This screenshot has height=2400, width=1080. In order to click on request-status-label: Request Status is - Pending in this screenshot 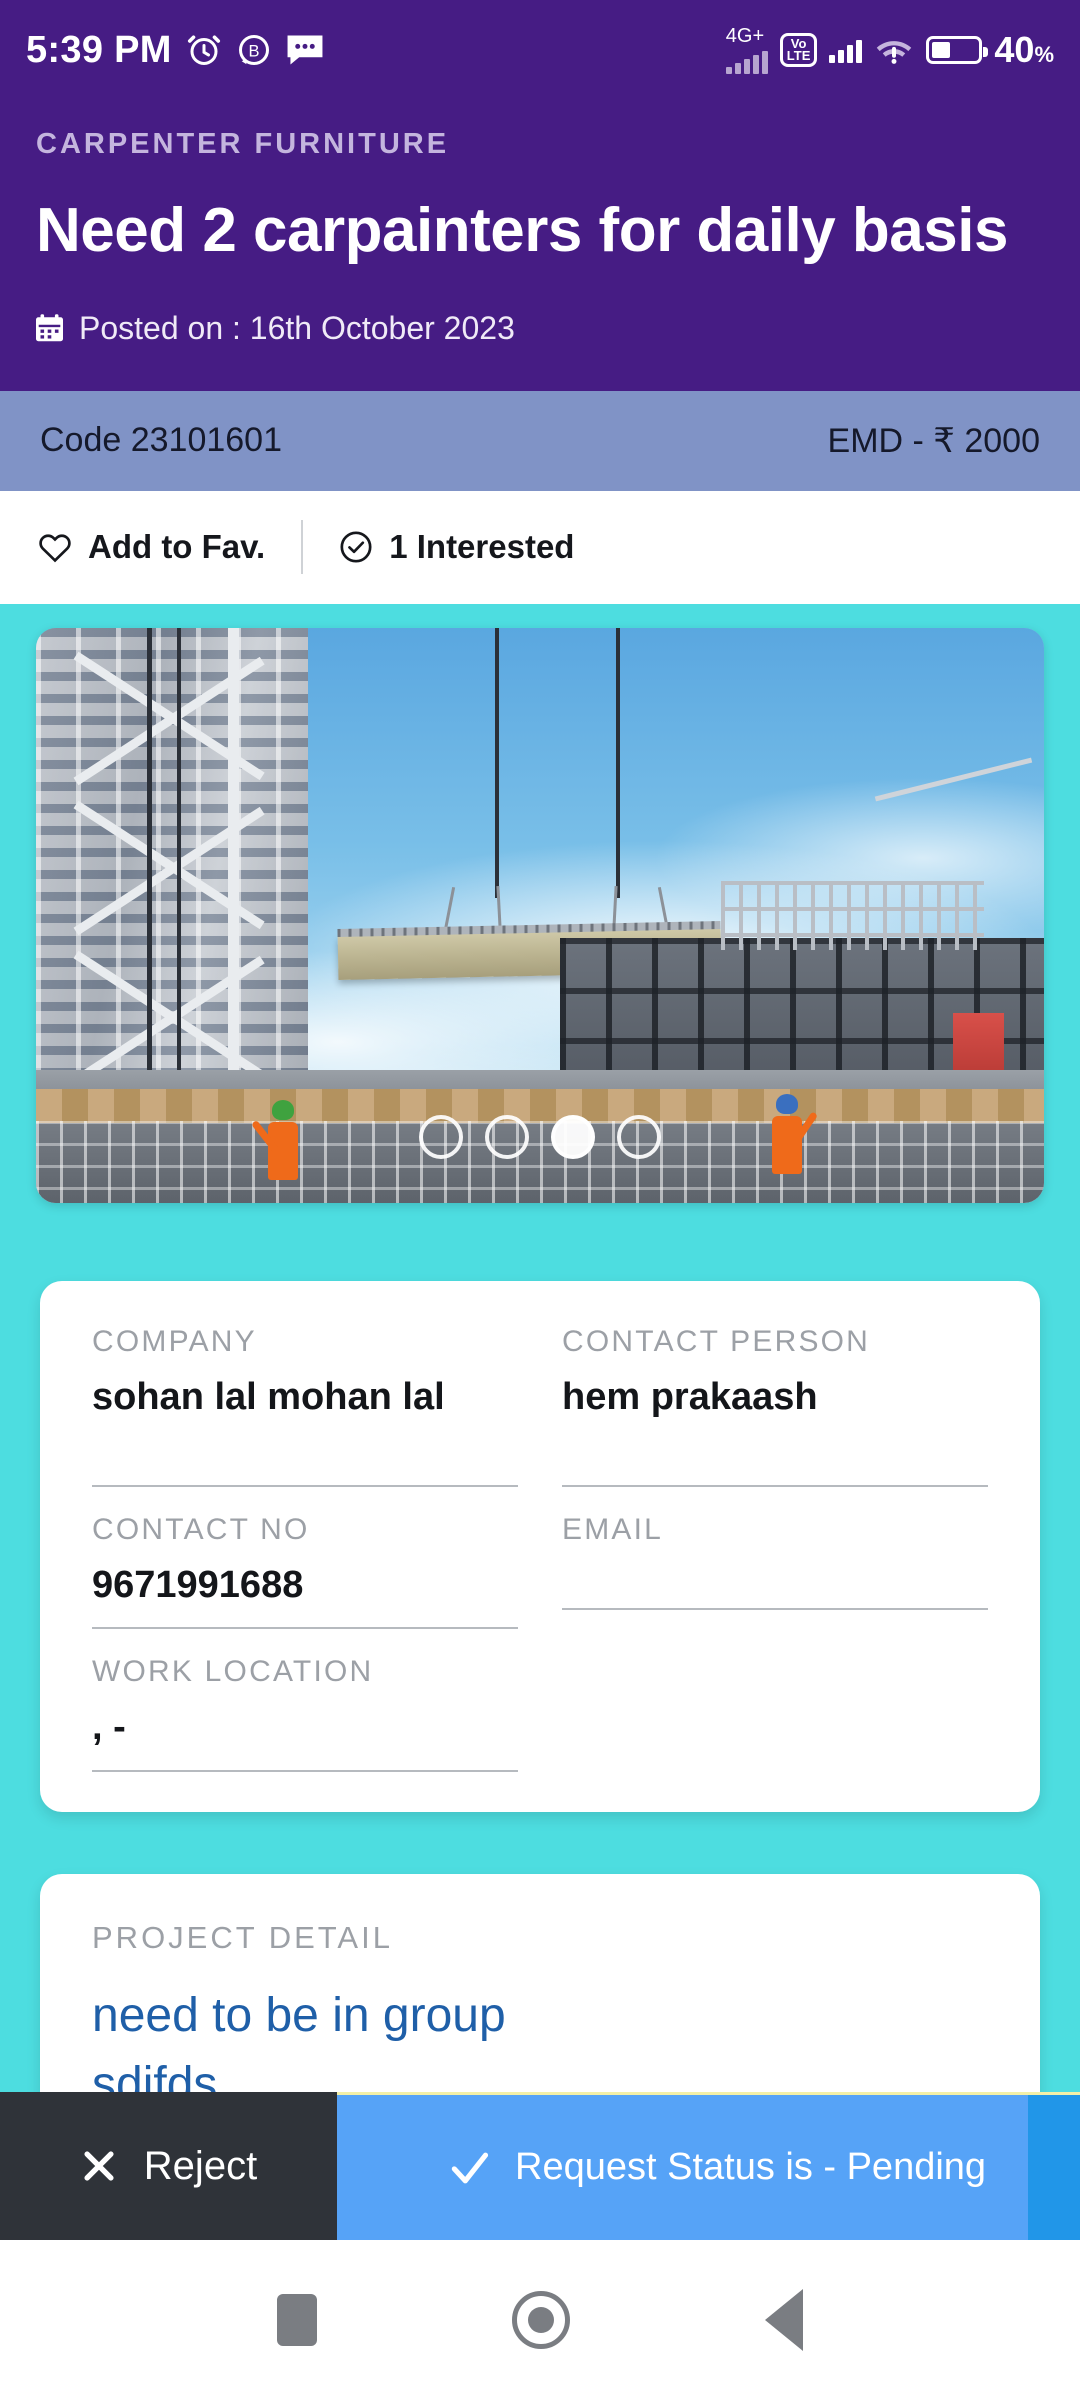, I will do `click(751, 2167)`.